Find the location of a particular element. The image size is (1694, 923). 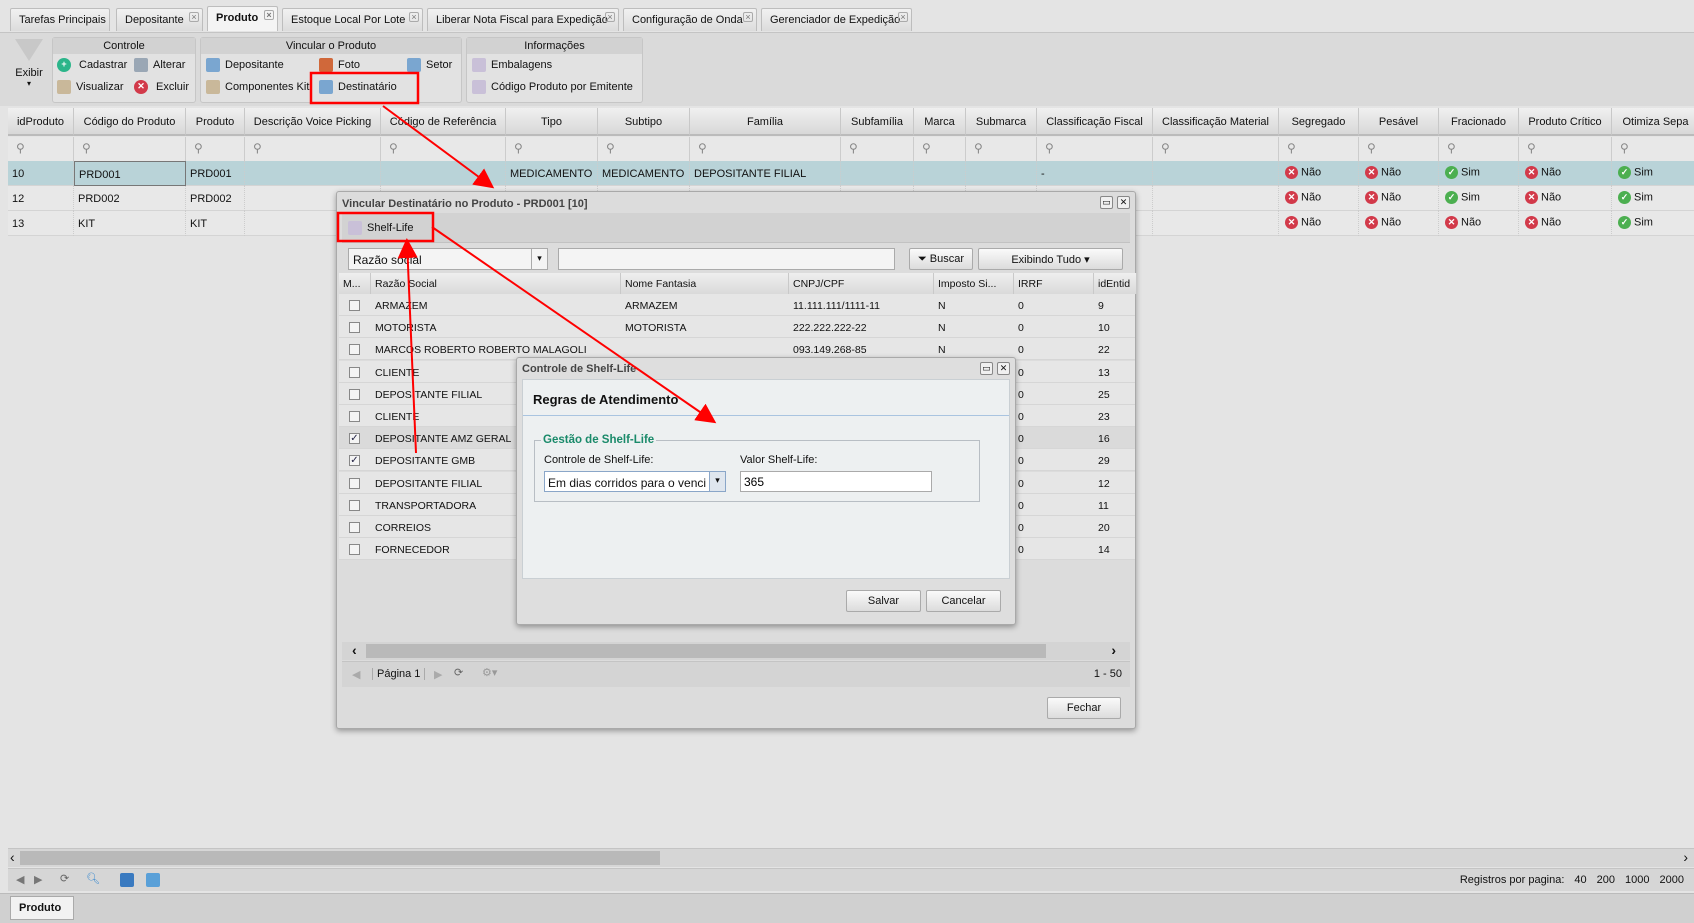

tab-1: Depositante × is located at coordinates (159, 19).